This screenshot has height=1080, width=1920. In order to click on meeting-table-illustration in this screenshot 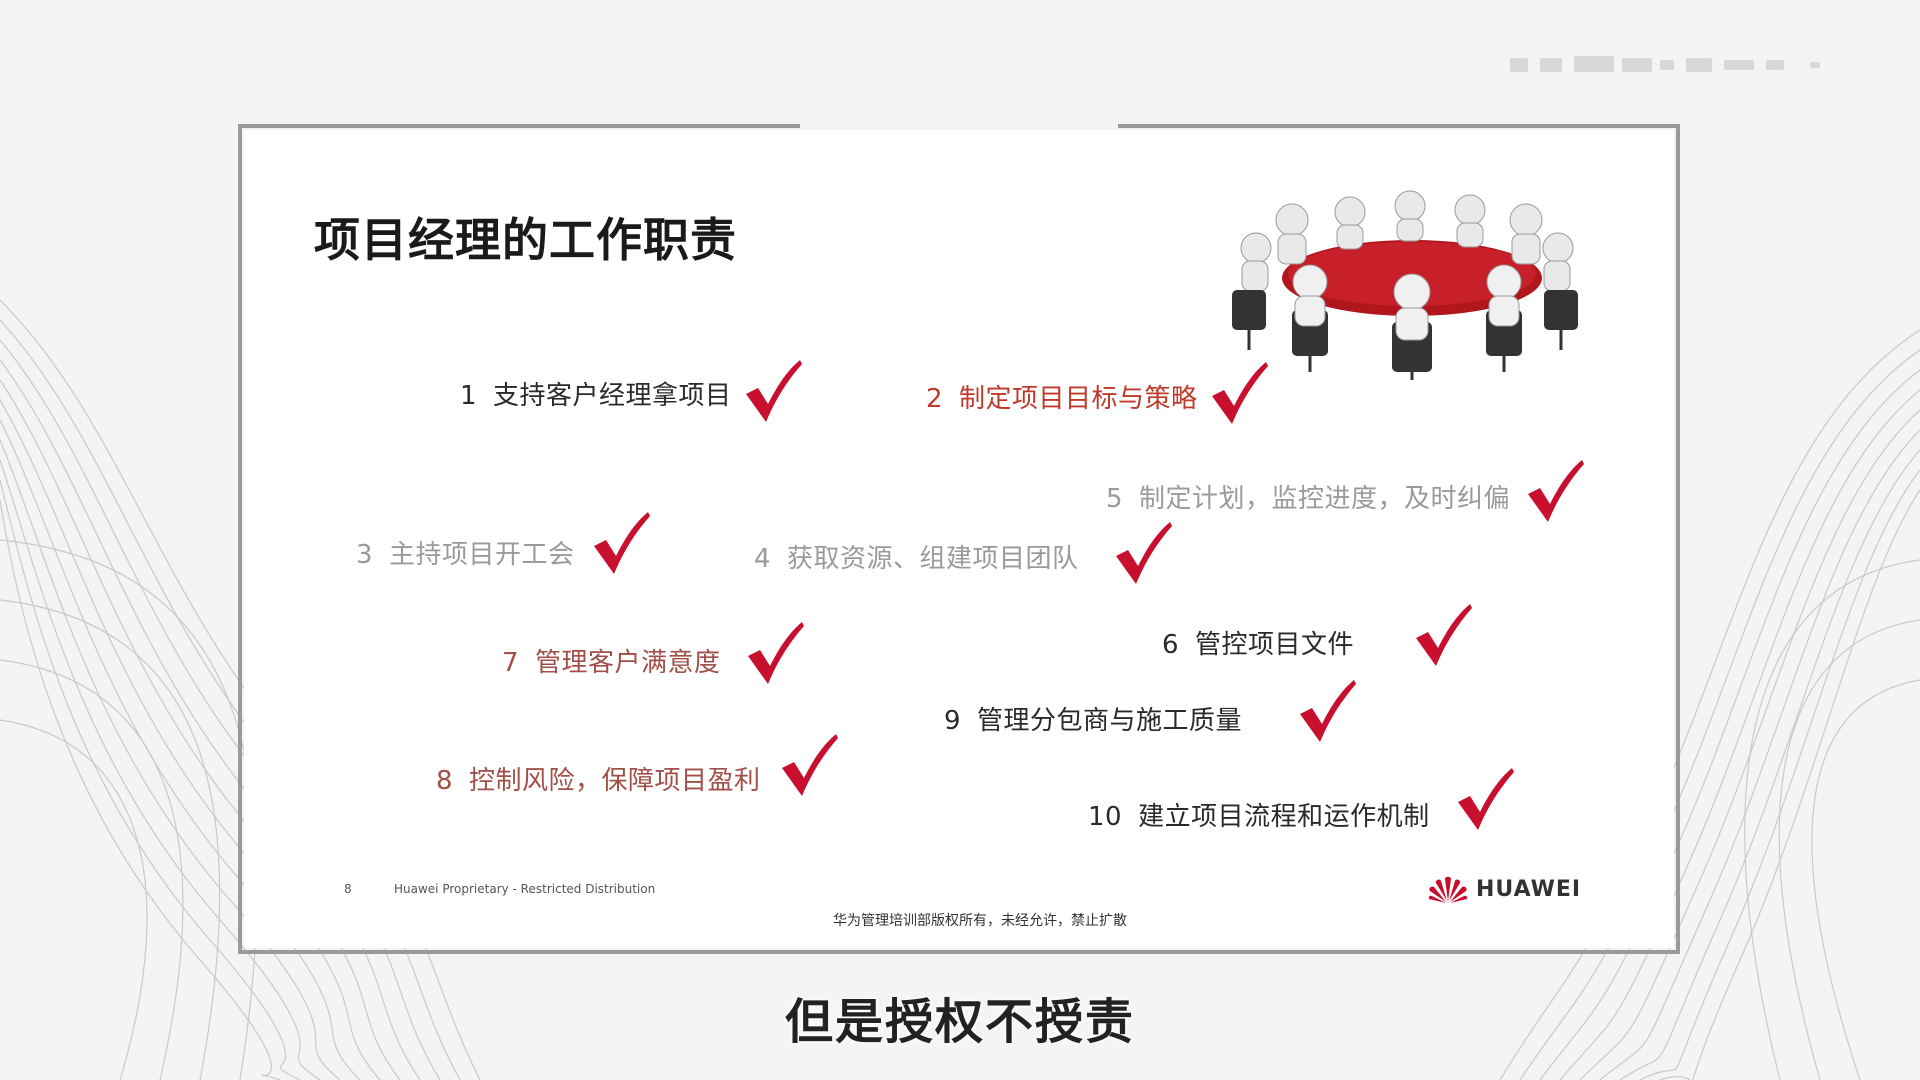, I will do `click(1405, 285)`.